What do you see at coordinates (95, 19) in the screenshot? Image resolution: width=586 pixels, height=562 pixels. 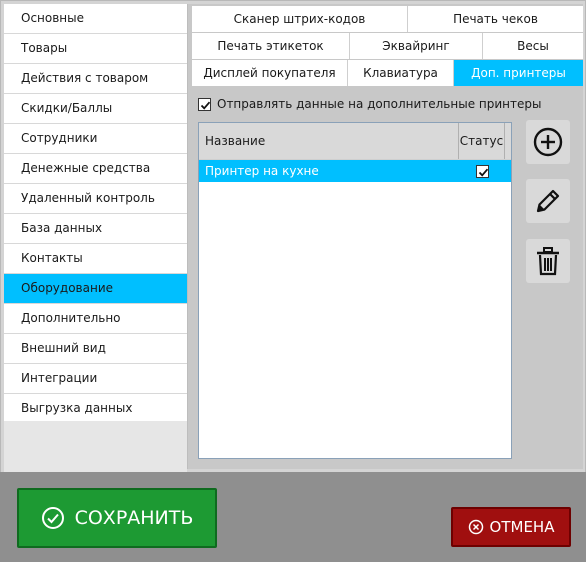 I see `sidebar-item-basic: Основные` at bounding box center [95, 19].